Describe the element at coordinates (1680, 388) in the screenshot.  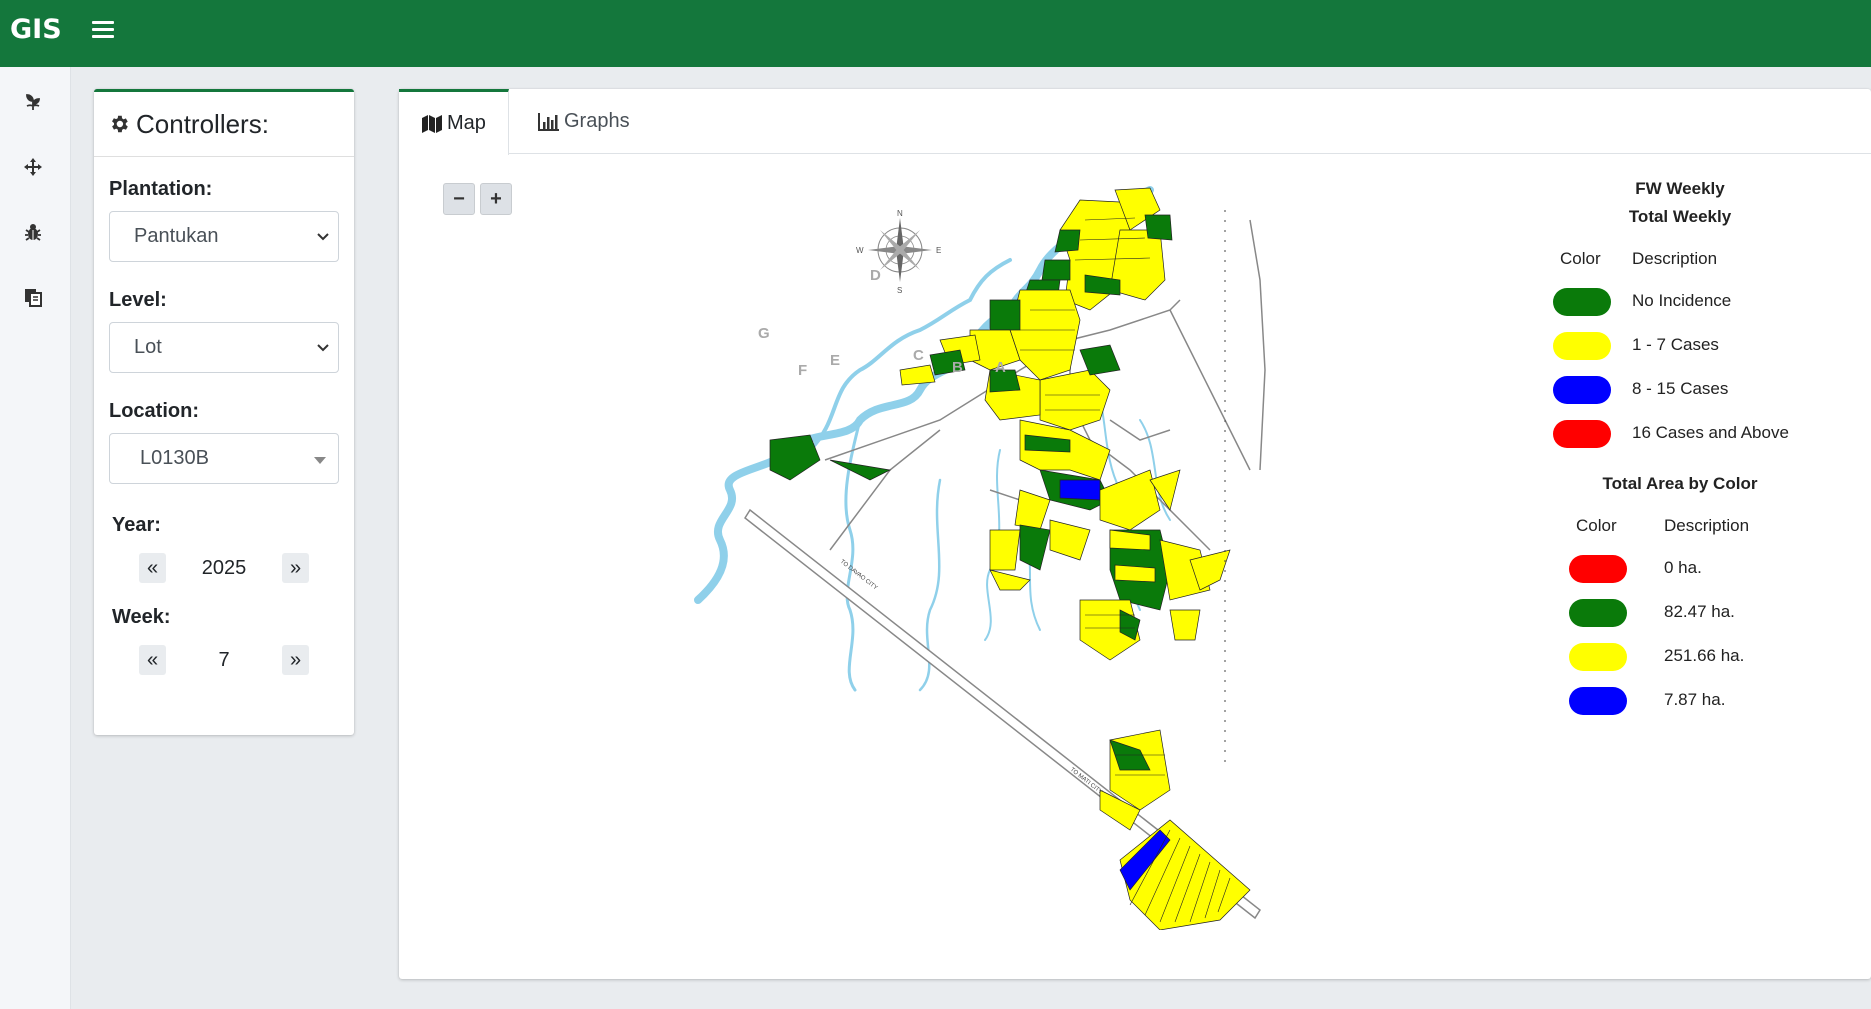
I see `legend-label: 8 - 15 Cases` at that location.